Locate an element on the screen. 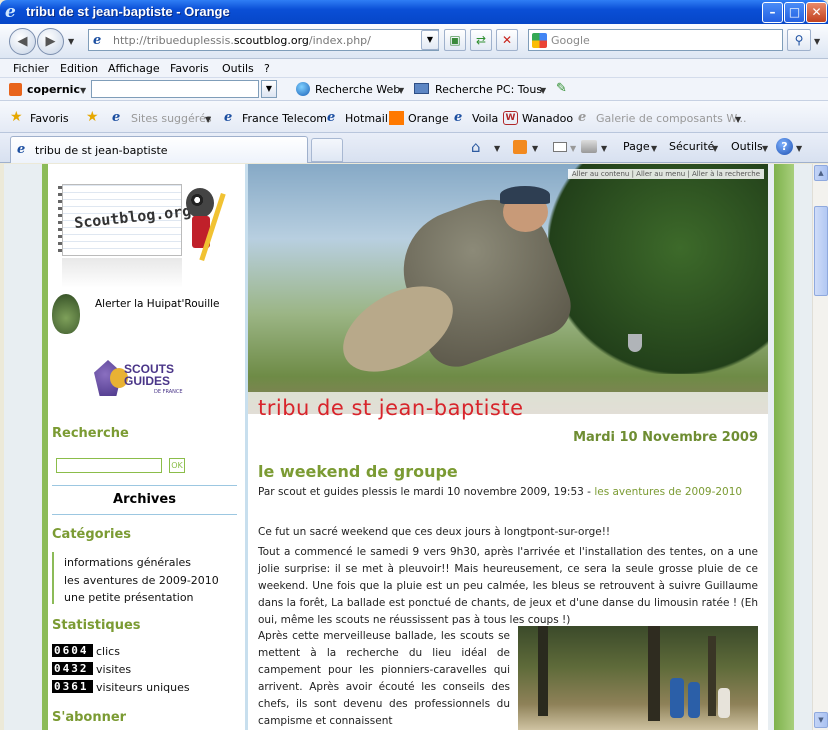  forward-button: ▶ is located at coordinates (50, 41).